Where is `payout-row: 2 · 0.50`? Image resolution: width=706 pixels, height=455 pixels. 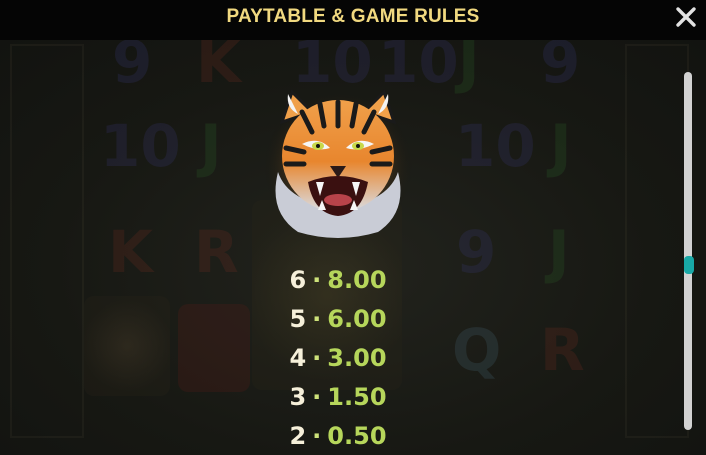 payout-row: 2 · 0.50 is located at coordinates (338, 436).